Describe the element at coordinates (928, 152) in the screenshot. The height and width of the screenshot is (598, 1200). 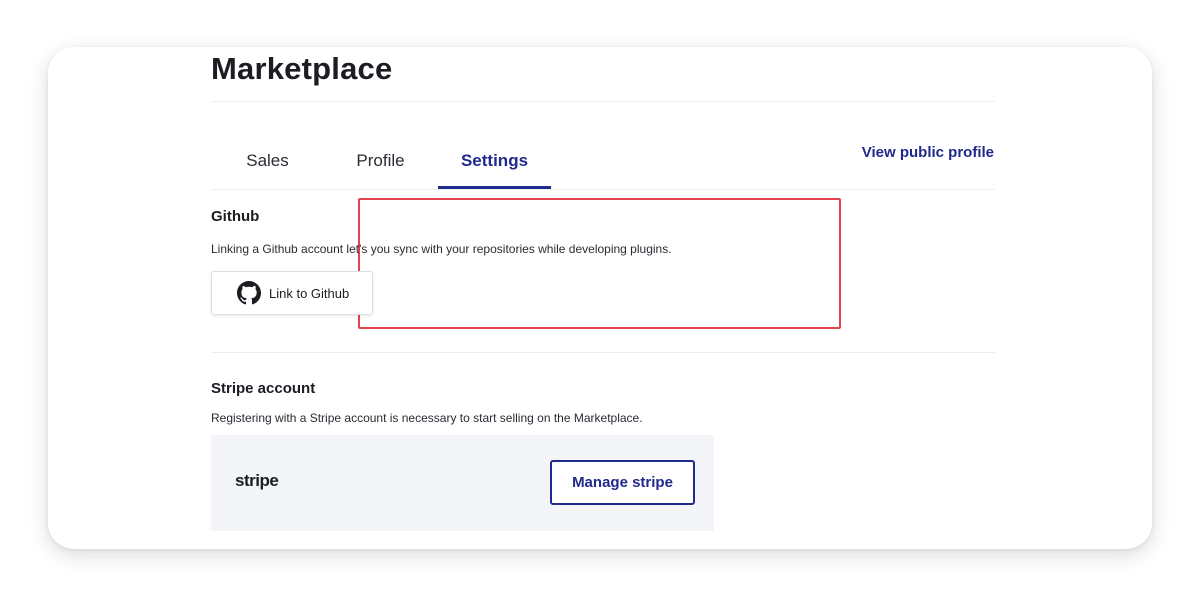
I see `view-public-profile-link: View public profile` at that location.